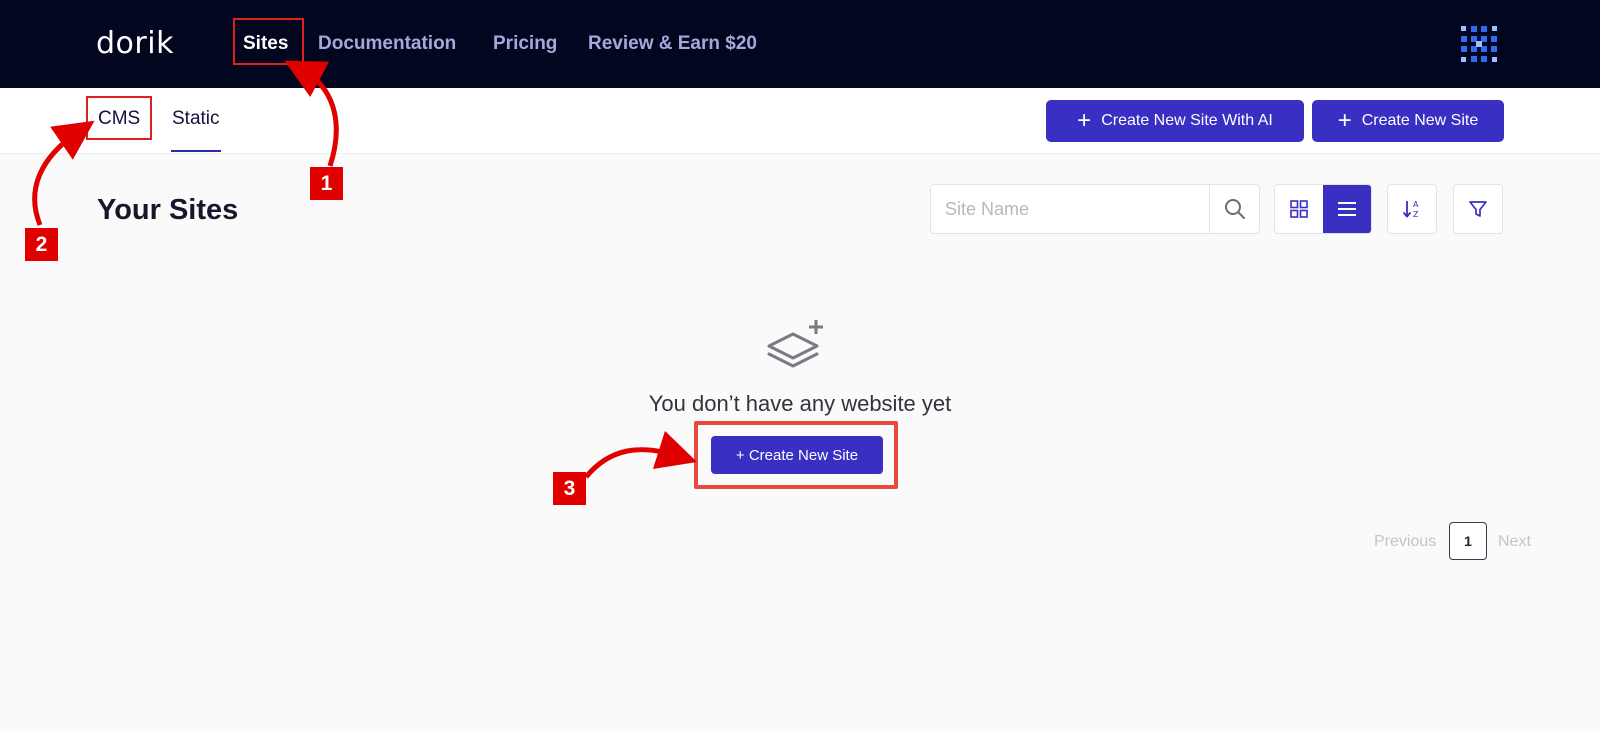 This screenshot has width=1600, height=732. Describe the element at coordinates (1514, 542) in the screenshot. I see `pagination-next: Next` at that location.